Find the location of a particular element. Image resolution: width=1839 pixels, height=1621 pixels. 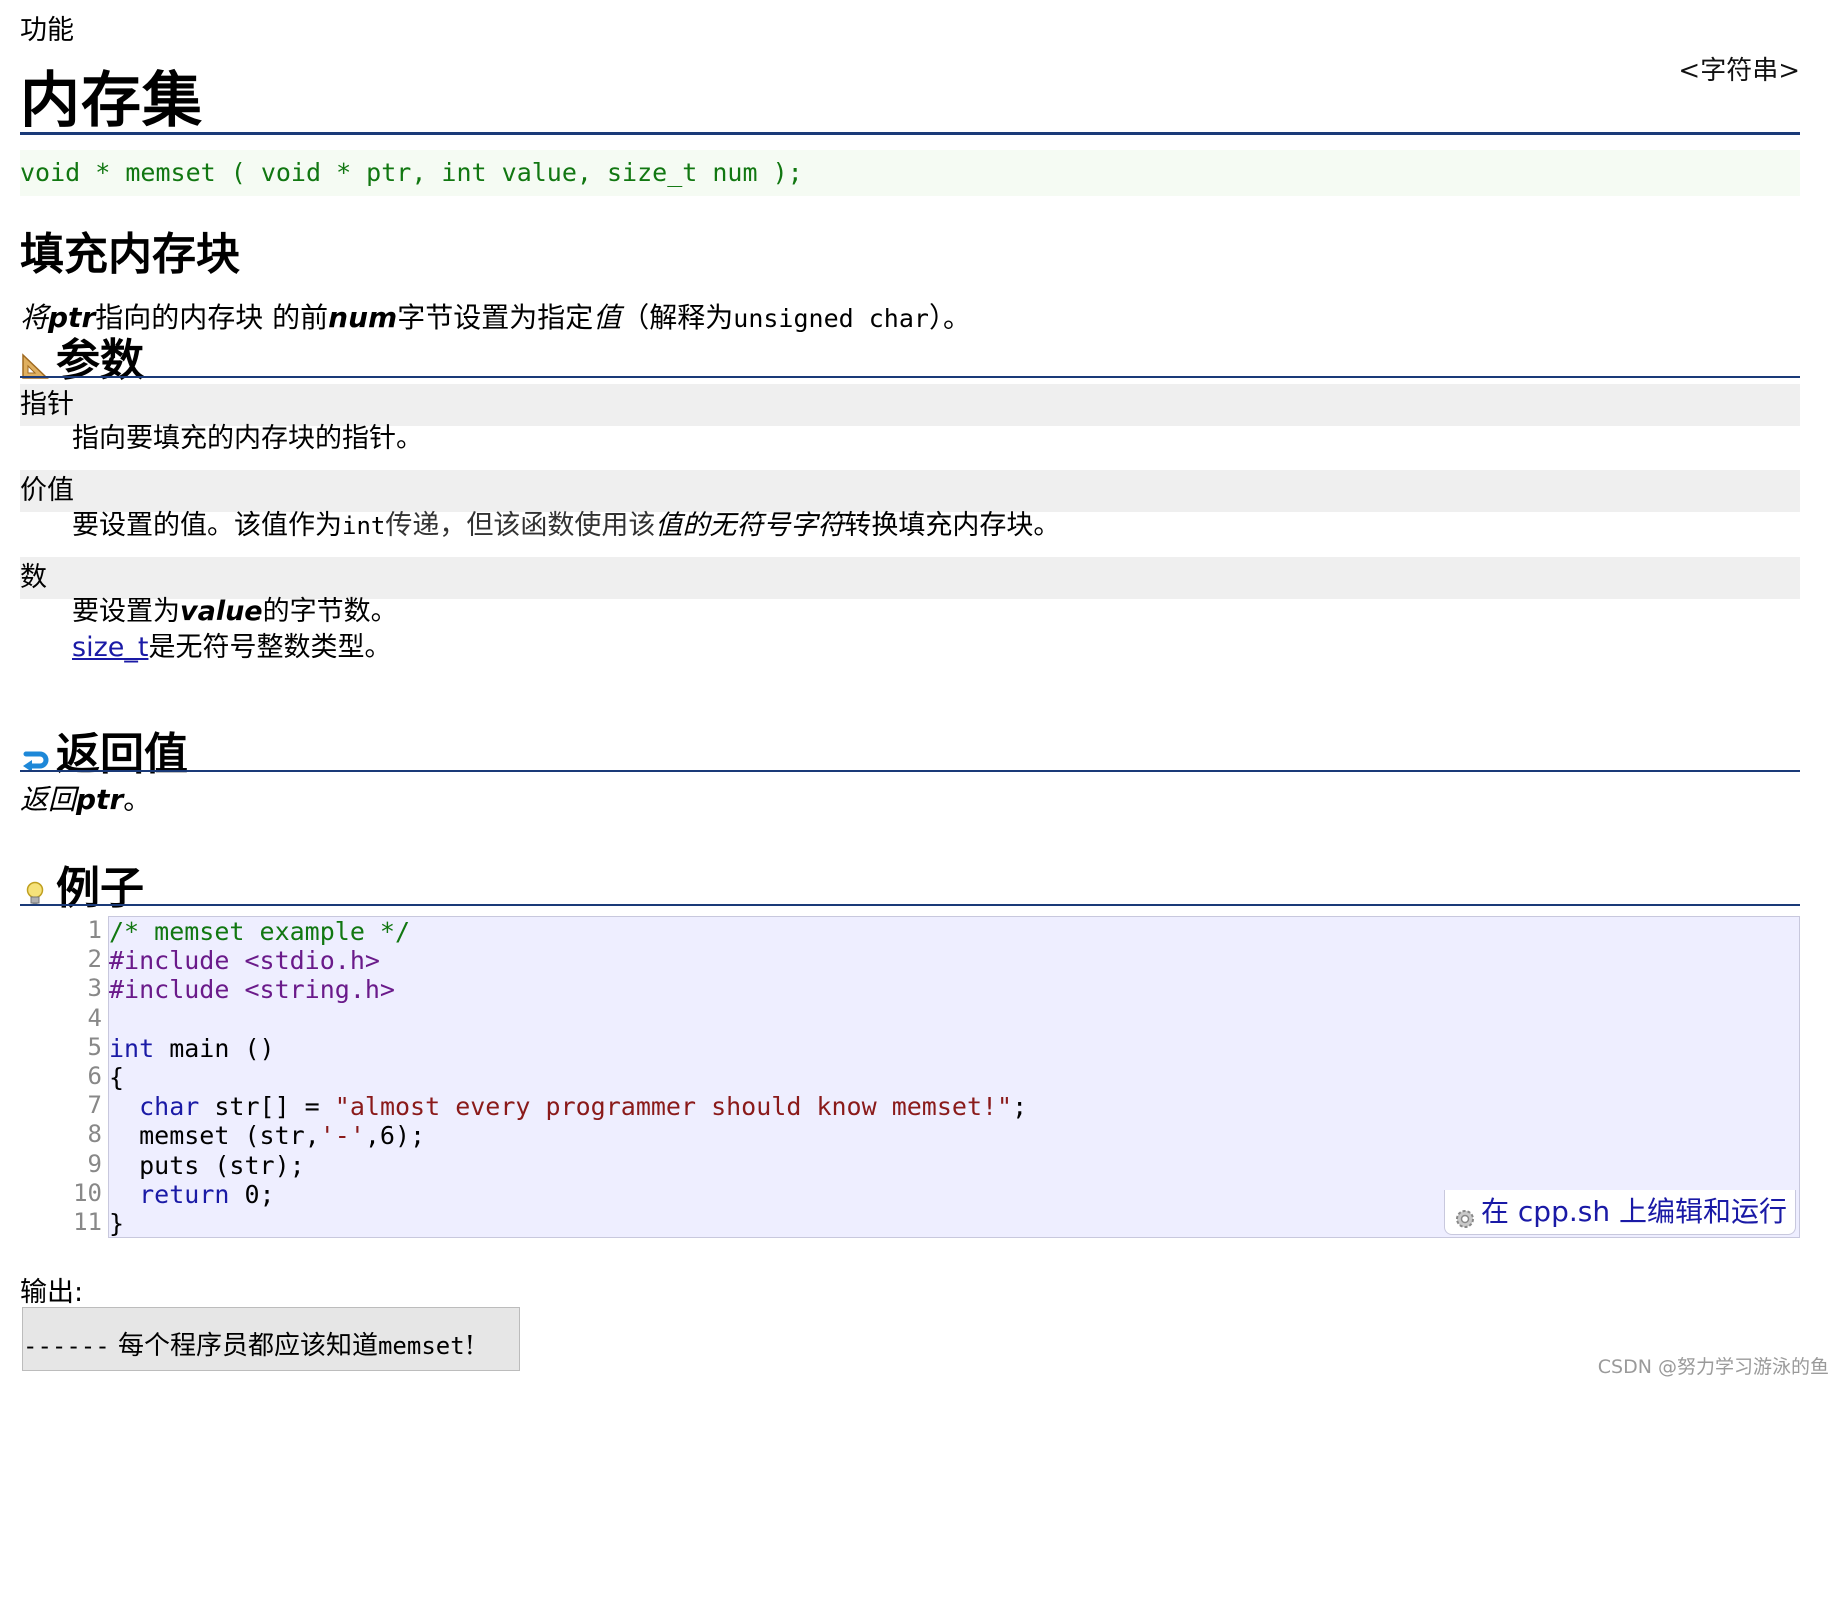

function-summary: 填充内存块 is located at coordinates (130, 254).